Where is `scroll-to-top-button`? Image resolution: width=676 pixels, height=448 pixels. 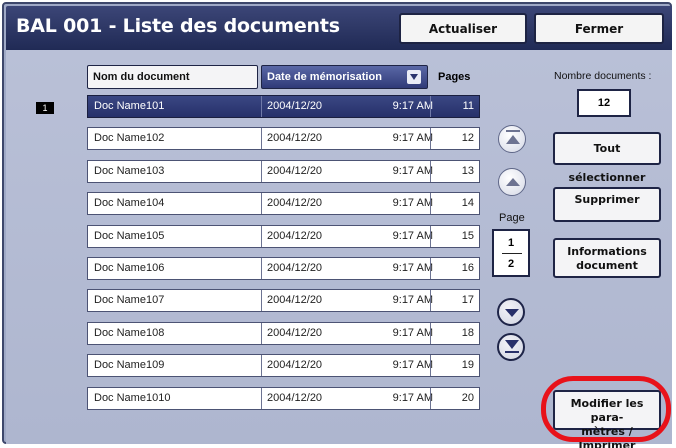 scroll-to-top-button is located at coordinates (512, 139).